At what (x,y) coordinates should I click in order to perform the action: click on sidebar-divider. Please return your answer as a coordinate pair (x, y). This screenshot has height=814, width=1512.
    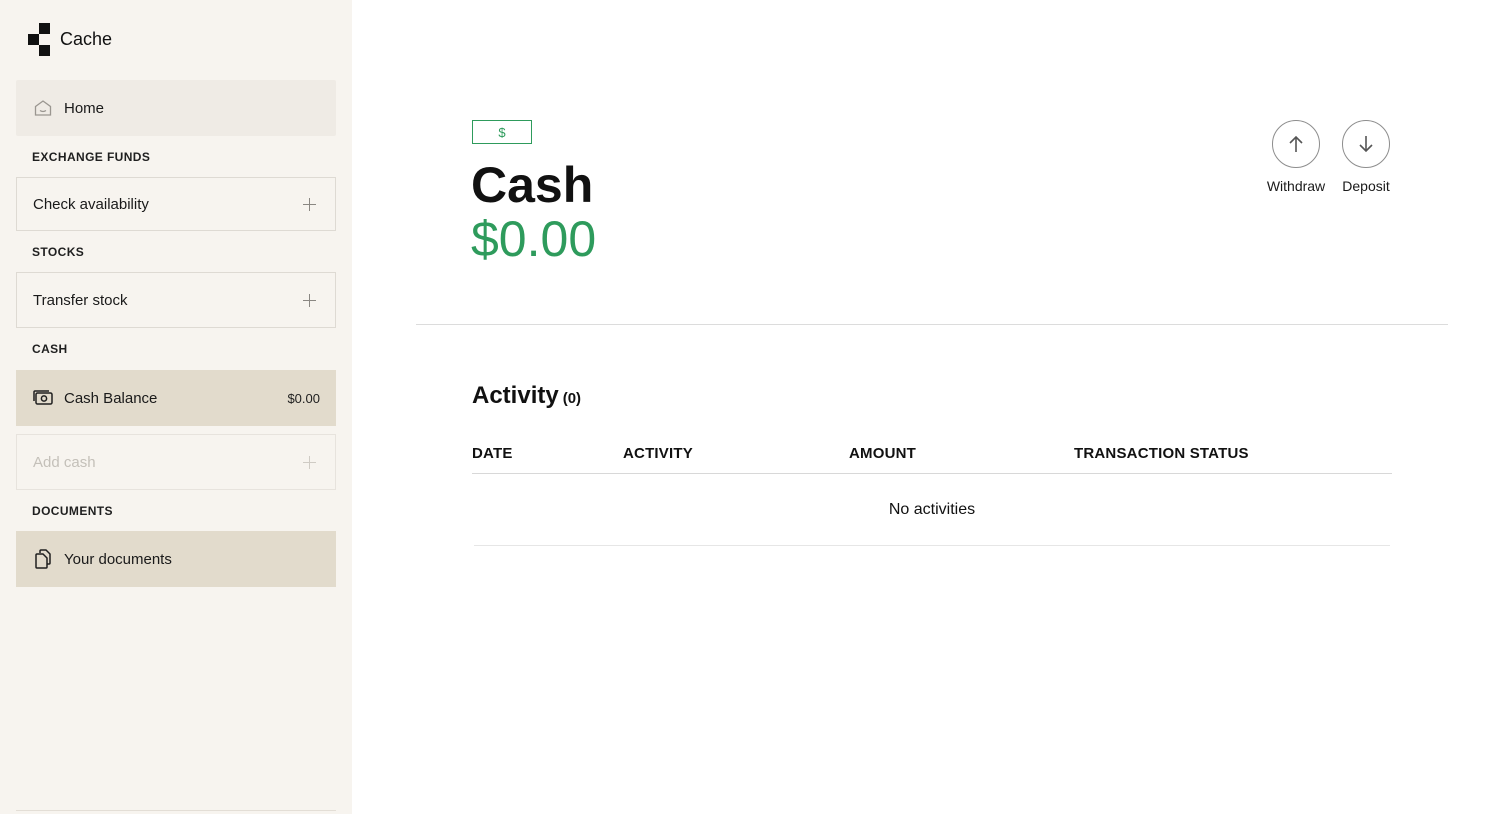
    Looking at the image, I should click on (176, 810).